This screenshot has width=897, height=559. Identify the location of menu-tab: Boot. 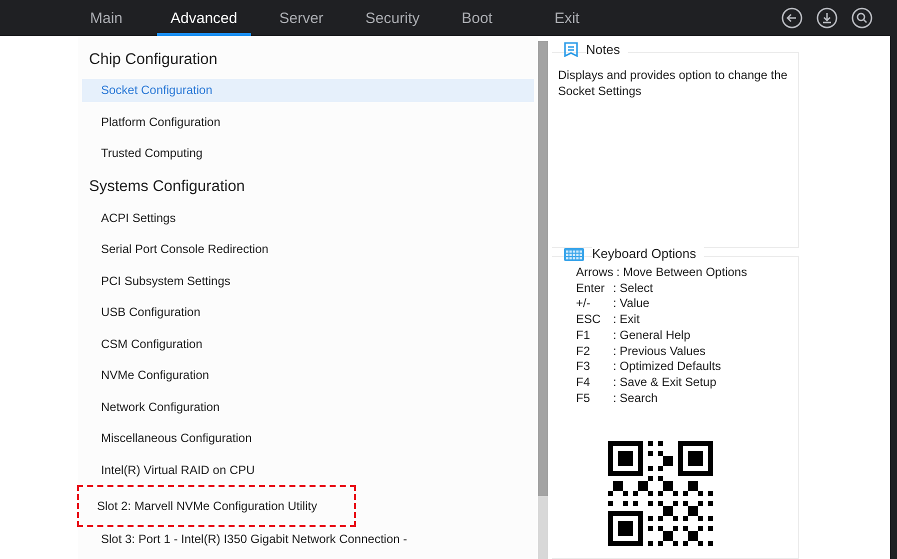
(477, 18).